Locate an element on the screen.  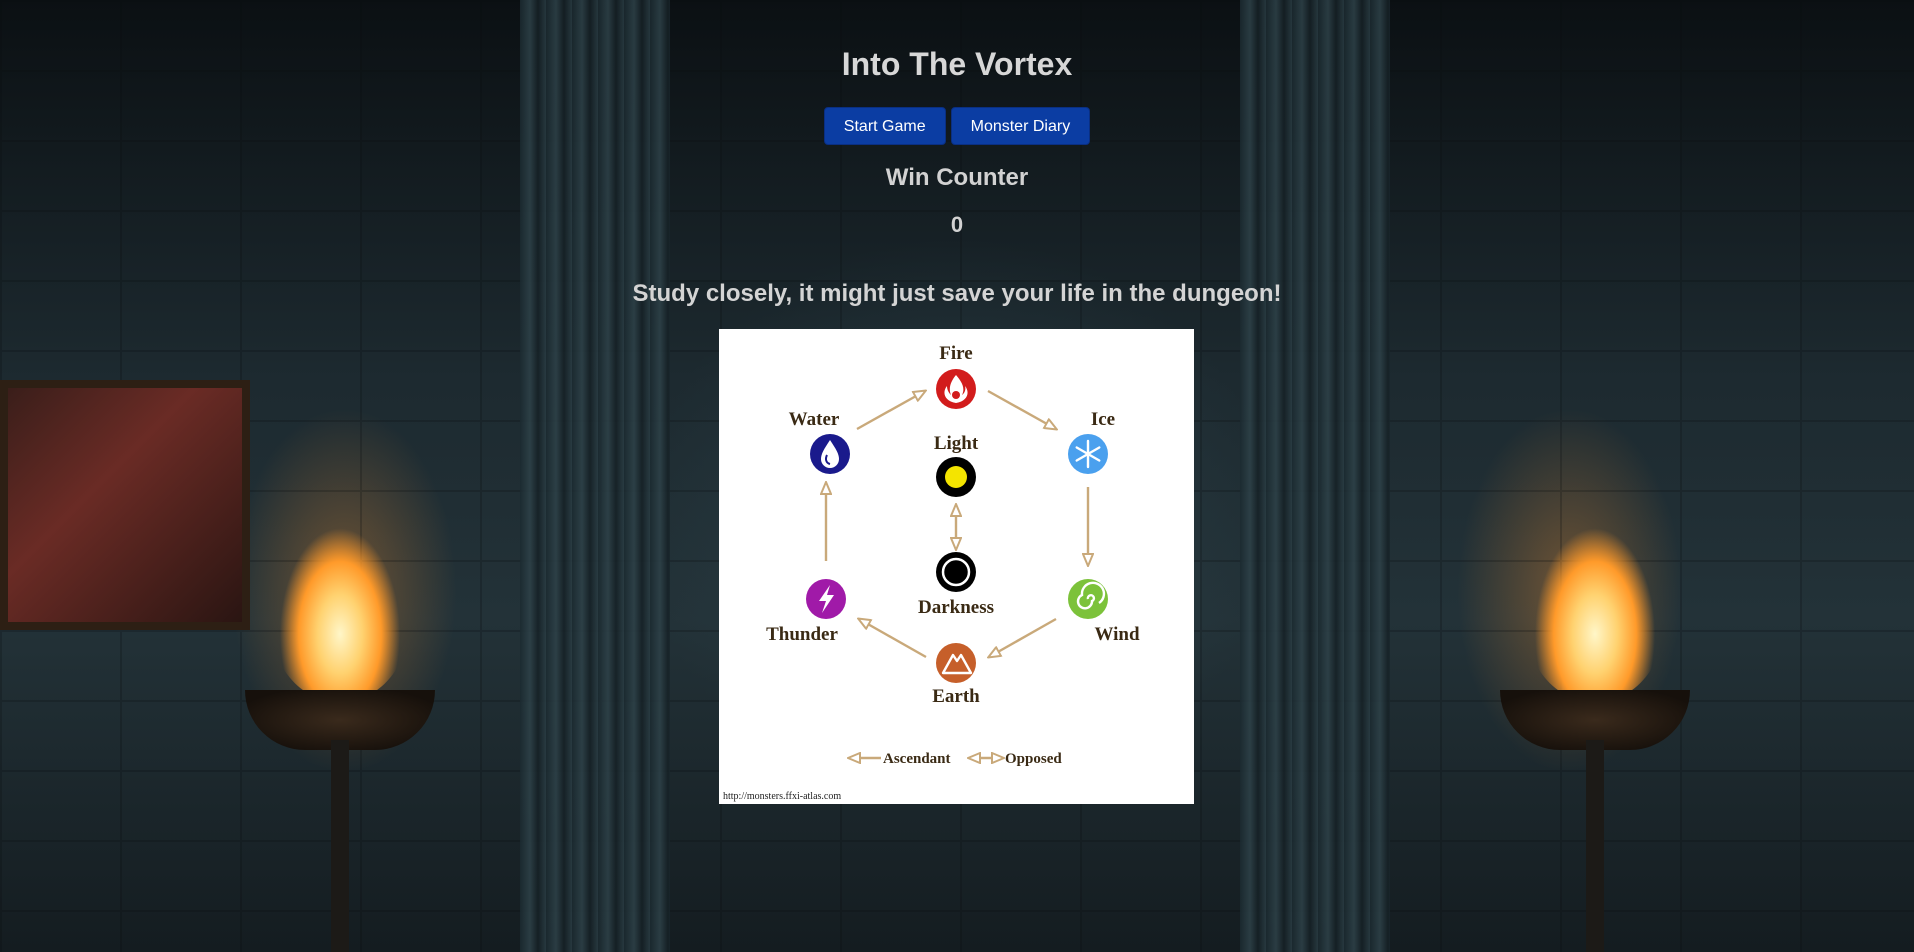
mountain-icon is located at coordinates (956, 663).